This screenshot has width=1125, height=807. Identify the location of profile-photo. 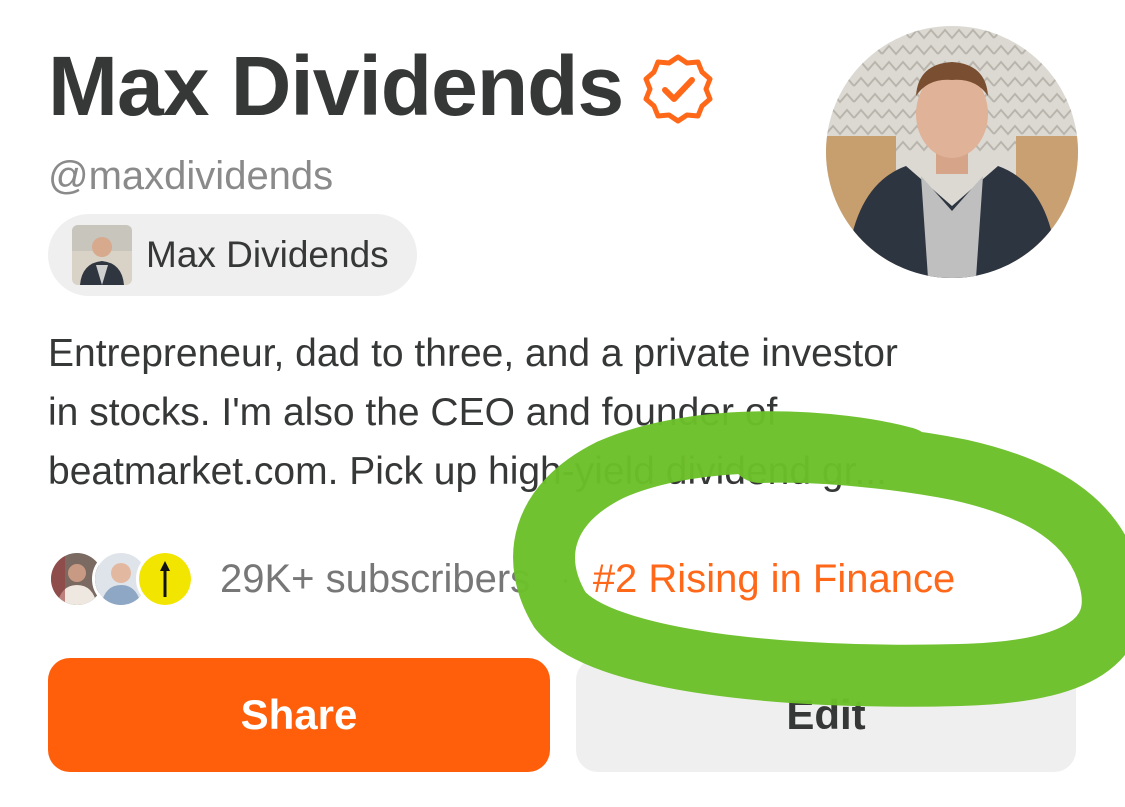
(952, 152).